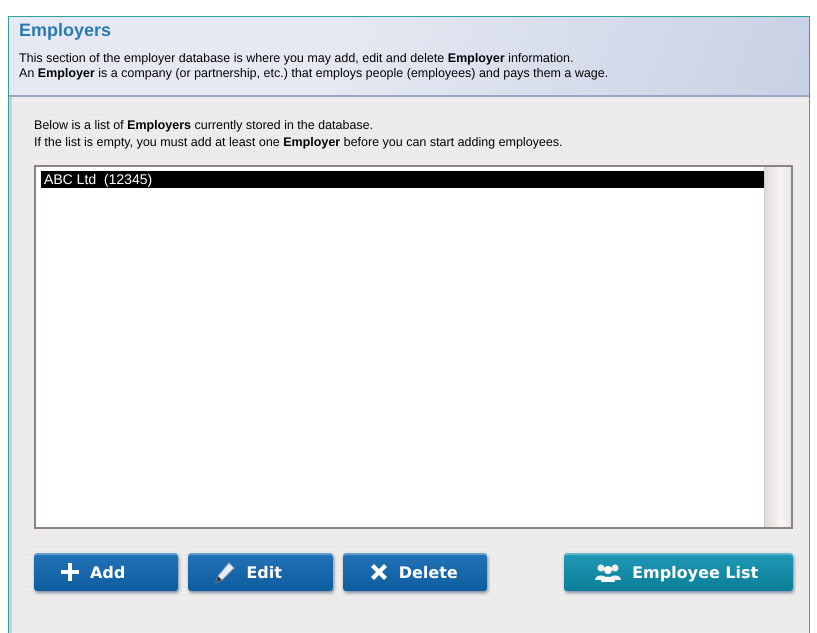 This screenshot has height=633, width=817. I want to click on section-title: Employers, so click(65, 30).